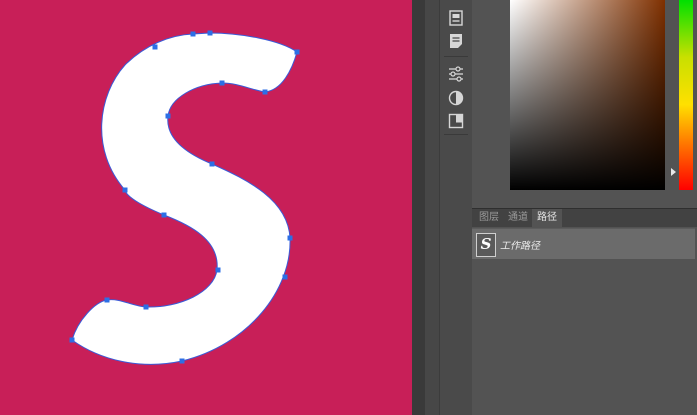  I want to click on history-icon, so click(456, 18).